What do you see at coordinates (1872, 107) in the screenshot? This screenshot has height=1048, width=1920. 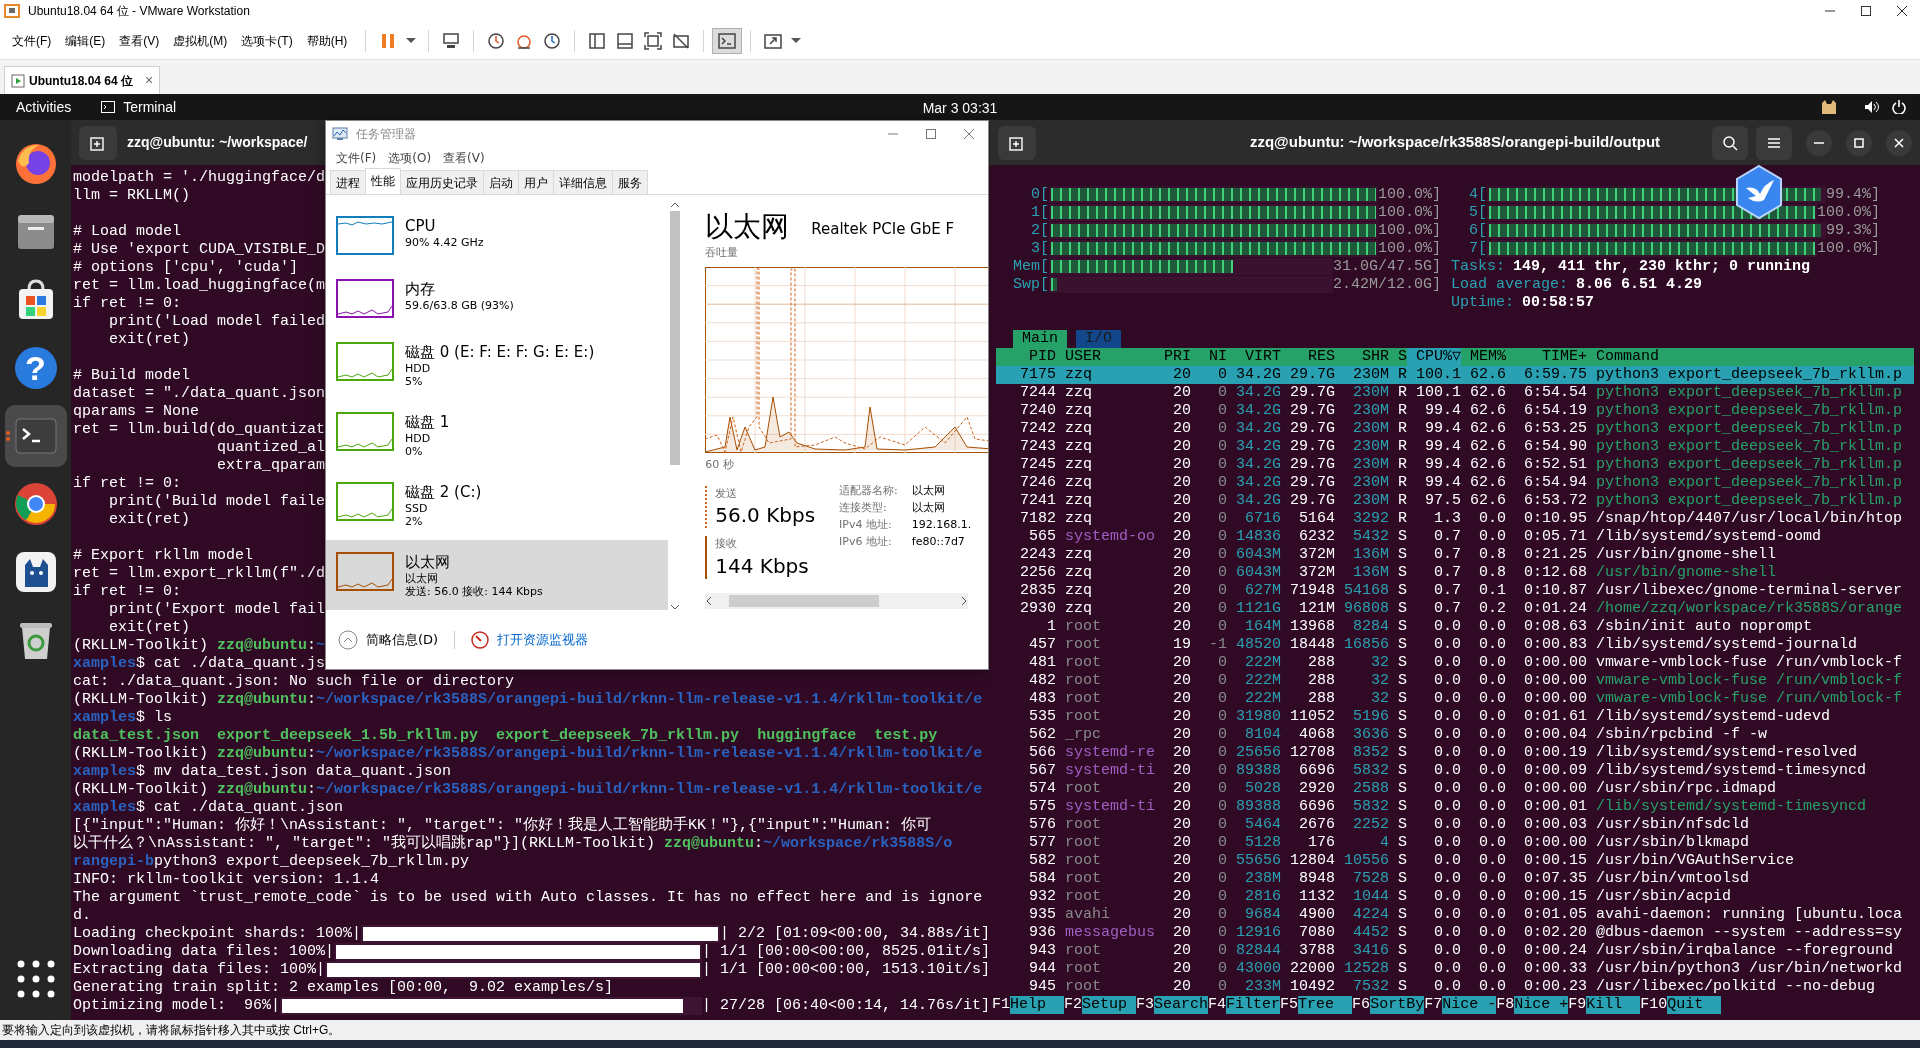 I see `volume-icon` at bounding box center [1872, 107].